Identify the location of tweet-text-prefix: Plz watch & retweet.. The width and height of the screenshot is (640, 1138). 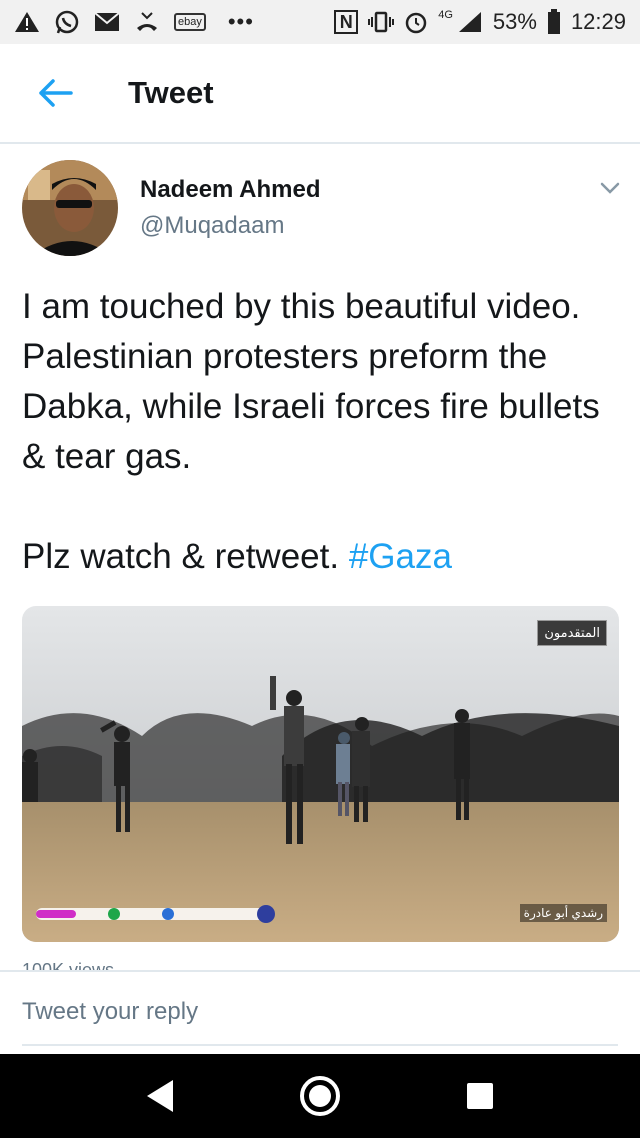
(181, 556).